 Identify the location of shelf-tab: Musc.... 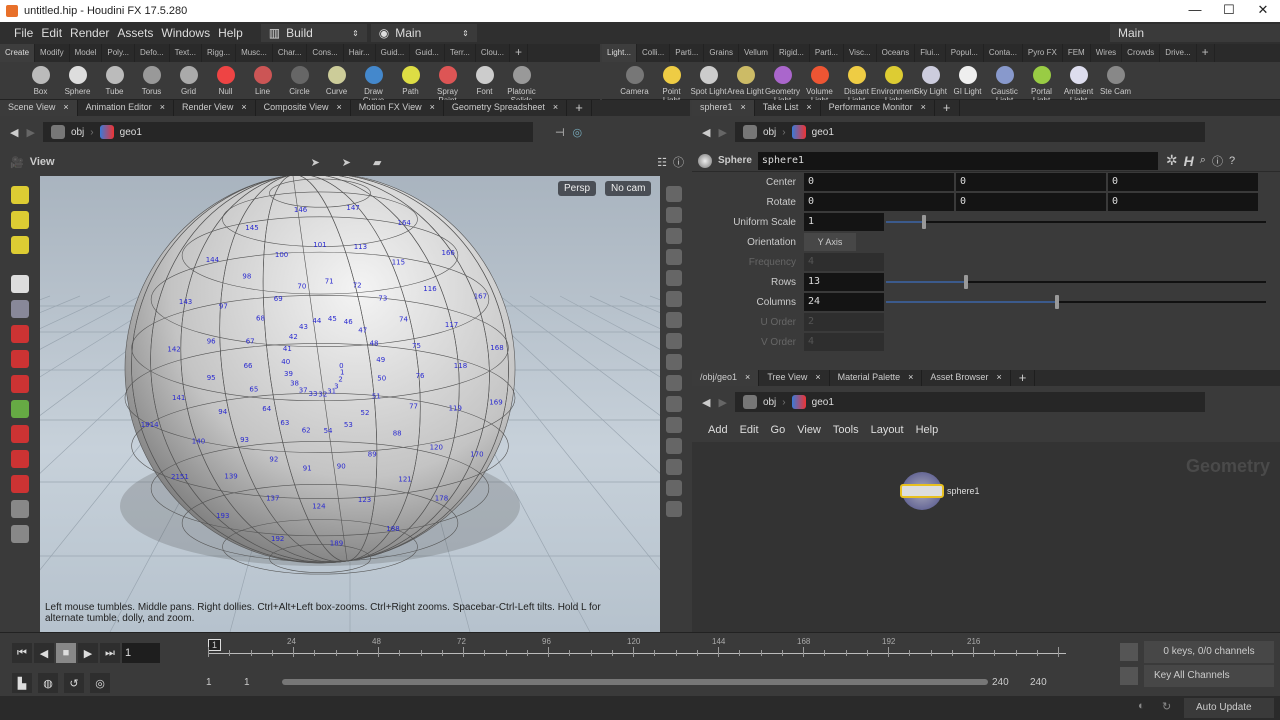
(254, 53).